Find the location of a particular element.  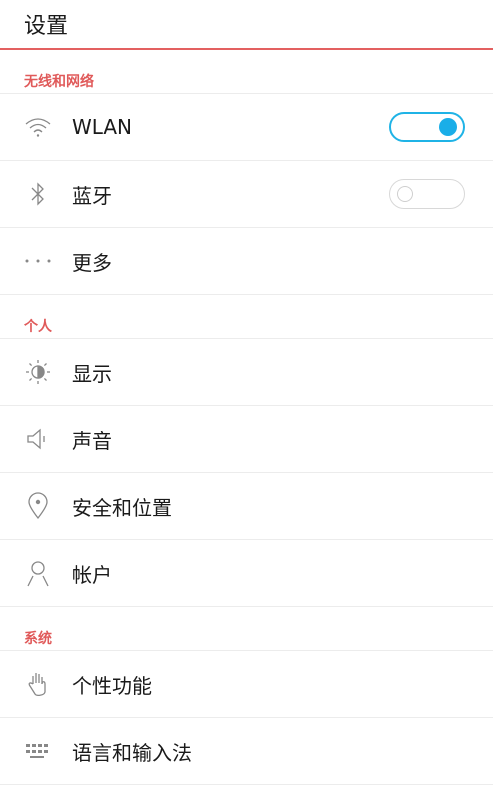

page-title: 设置 is located at coordinates (46, 26).